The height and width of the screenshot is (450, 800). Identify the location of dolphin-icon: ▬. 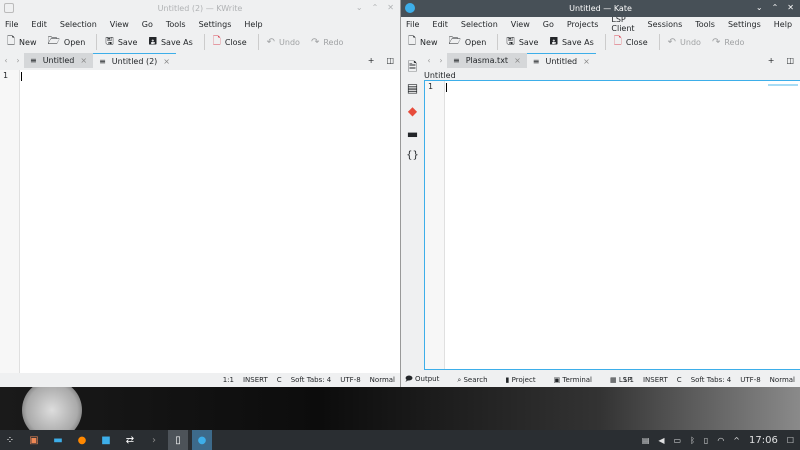
(58, 440).